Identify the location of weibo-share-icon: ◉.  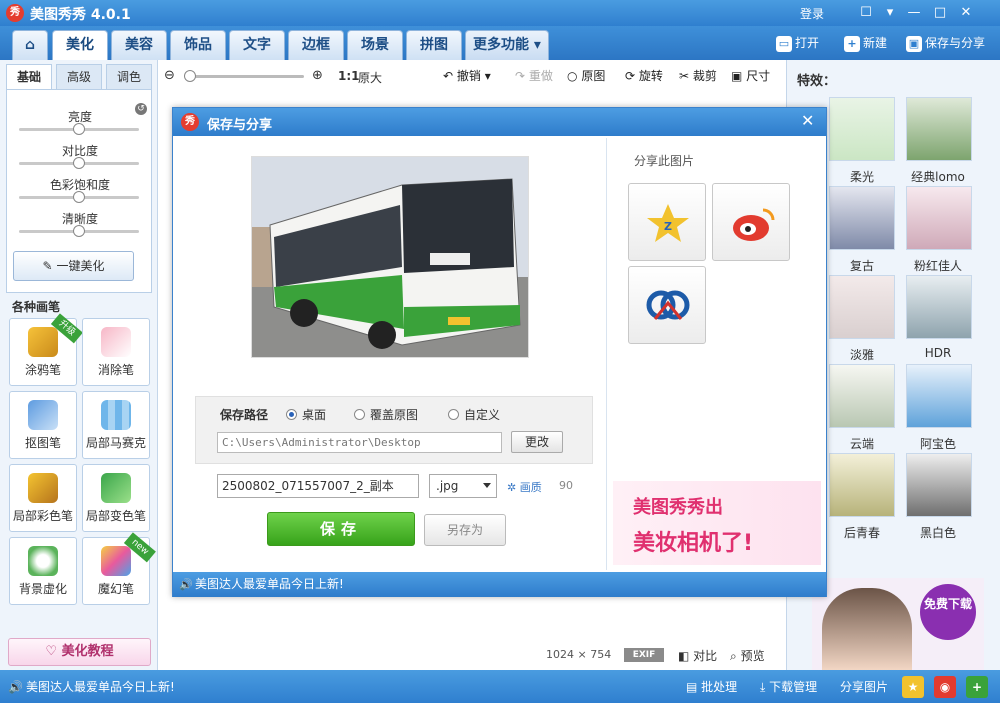
(945, 687).